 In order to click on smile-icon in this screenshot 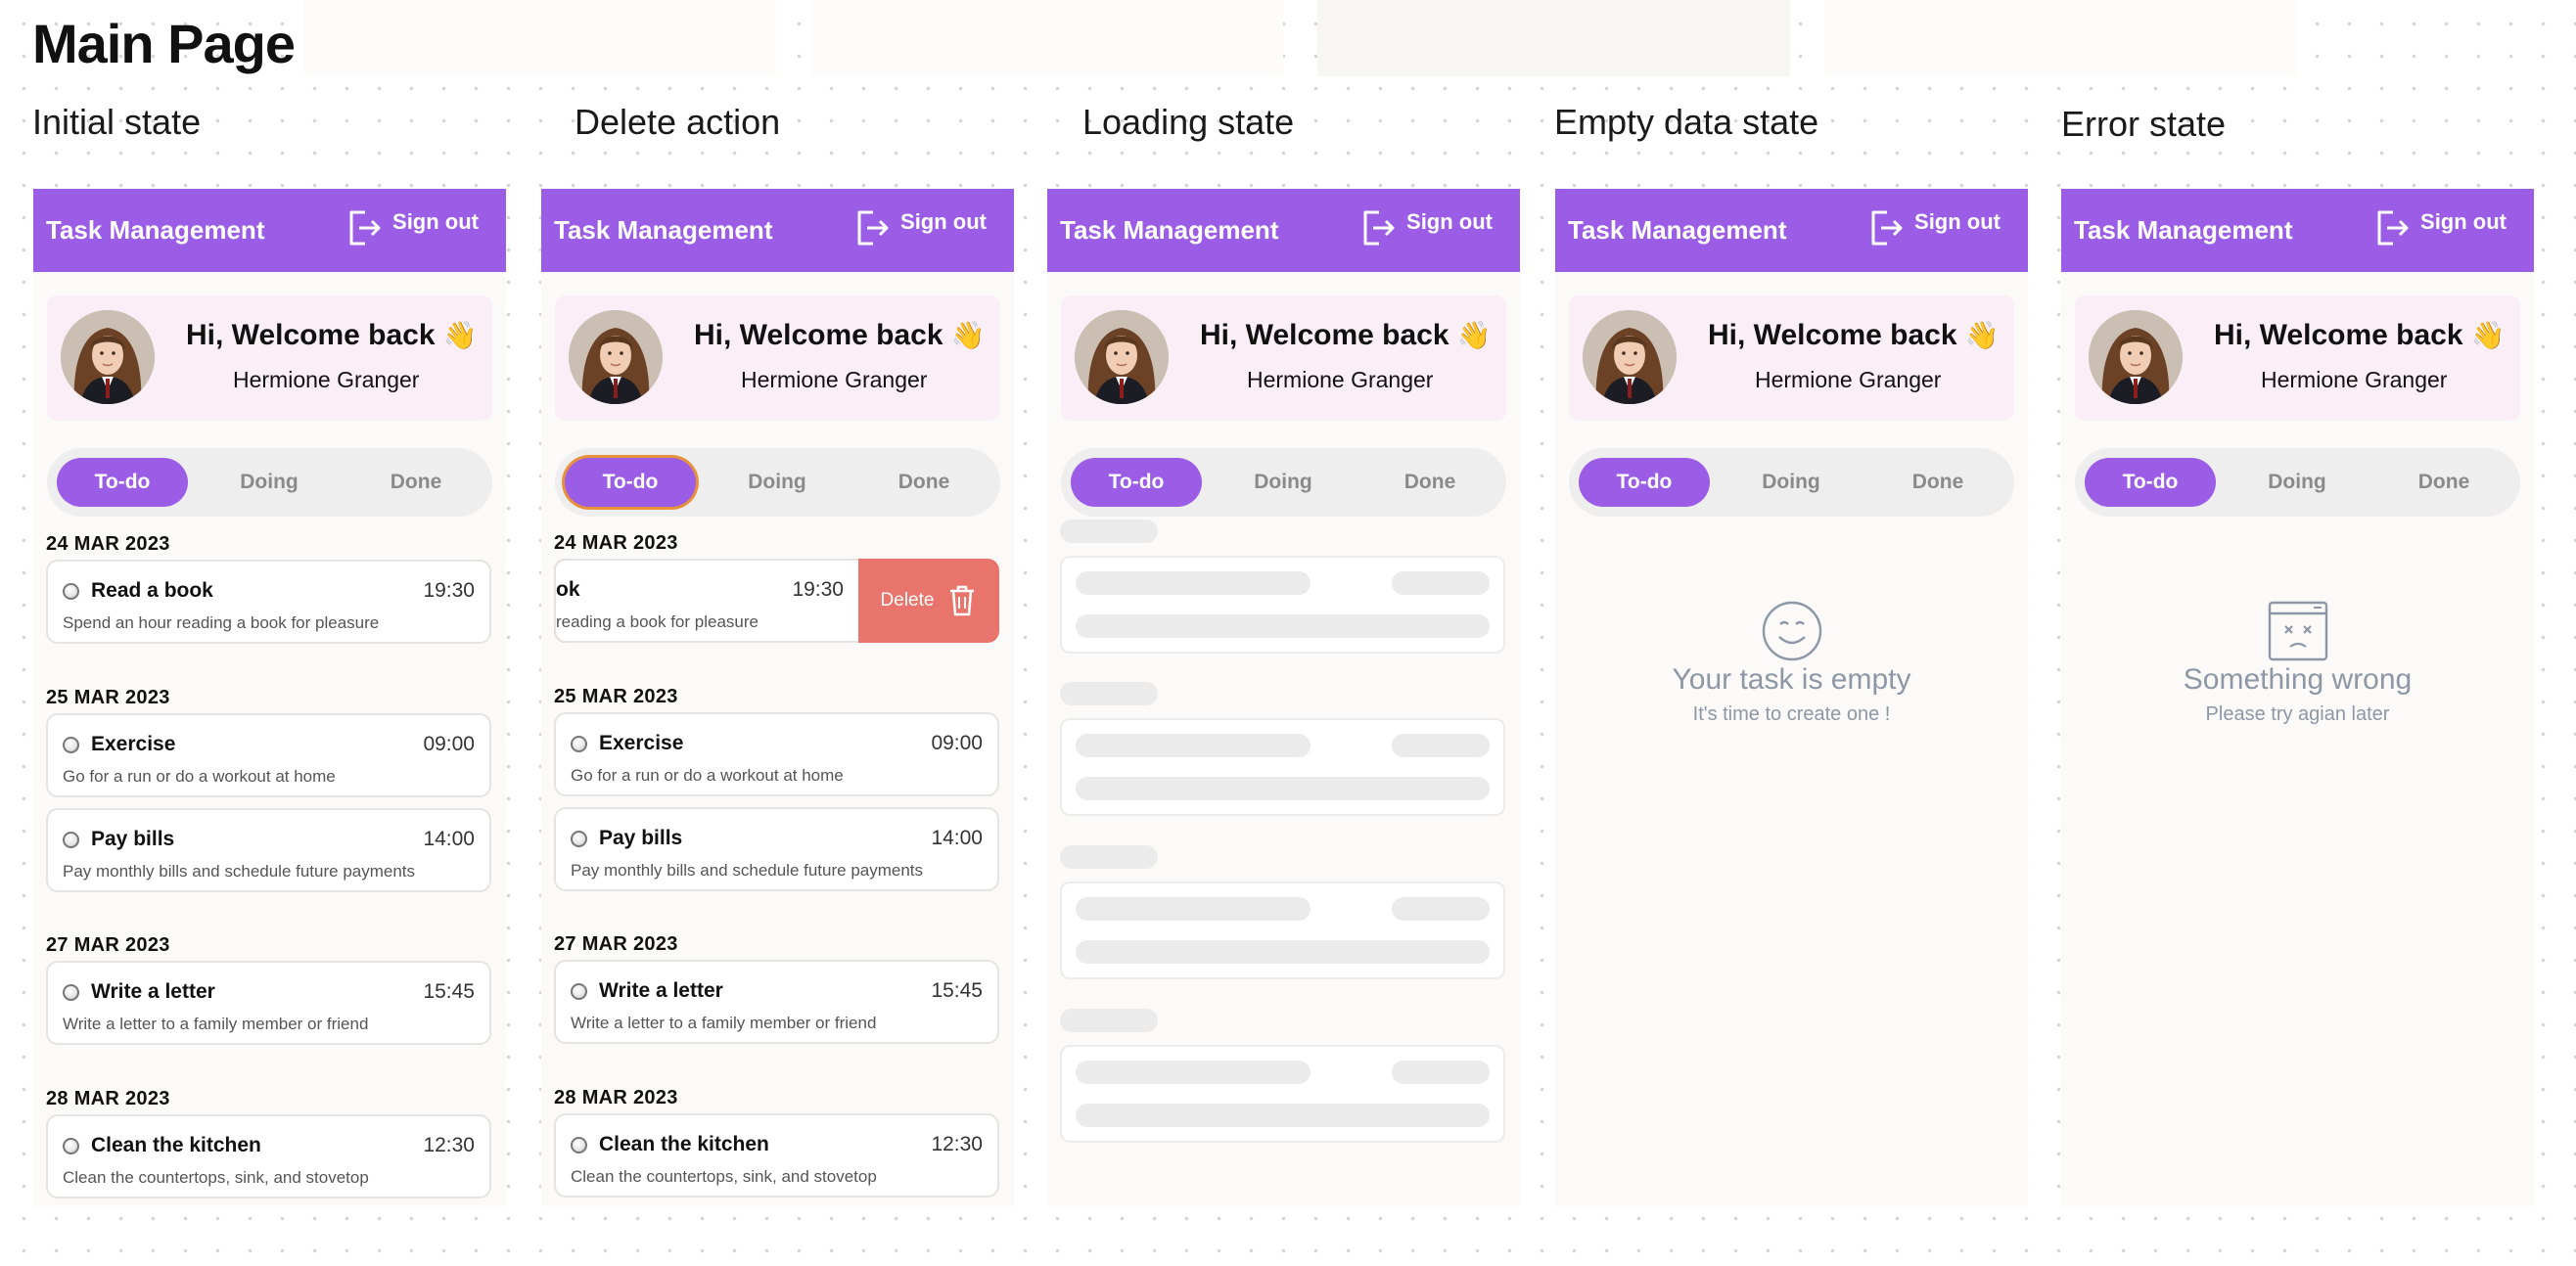, I will do `click(1792, 633)`.